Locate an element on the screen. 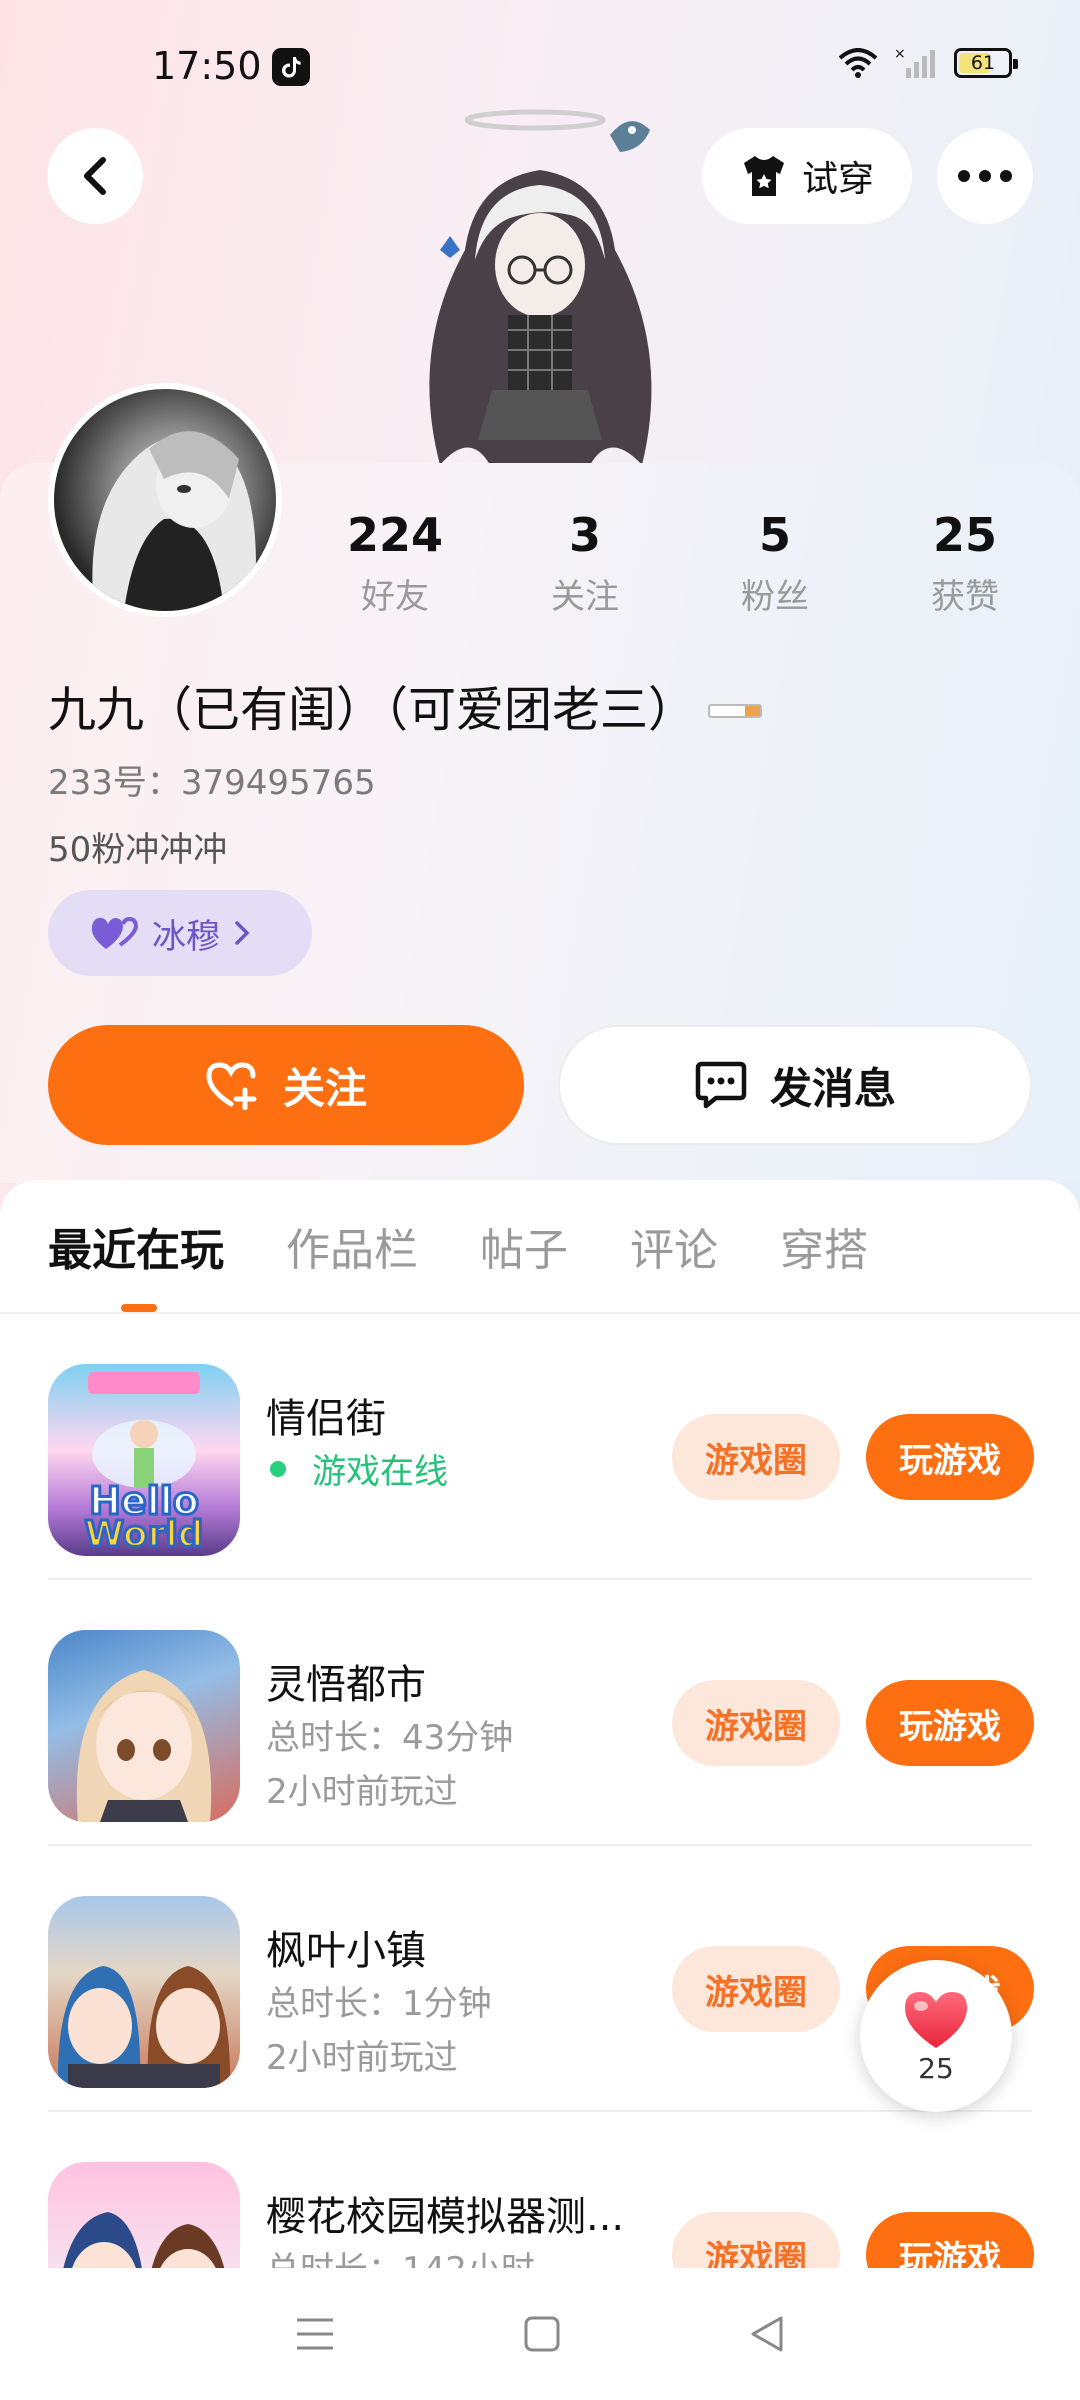 The height and width of the screenshot is (2400, 1080). try-on-button: 试穿 is located at coordinates (807, 176).